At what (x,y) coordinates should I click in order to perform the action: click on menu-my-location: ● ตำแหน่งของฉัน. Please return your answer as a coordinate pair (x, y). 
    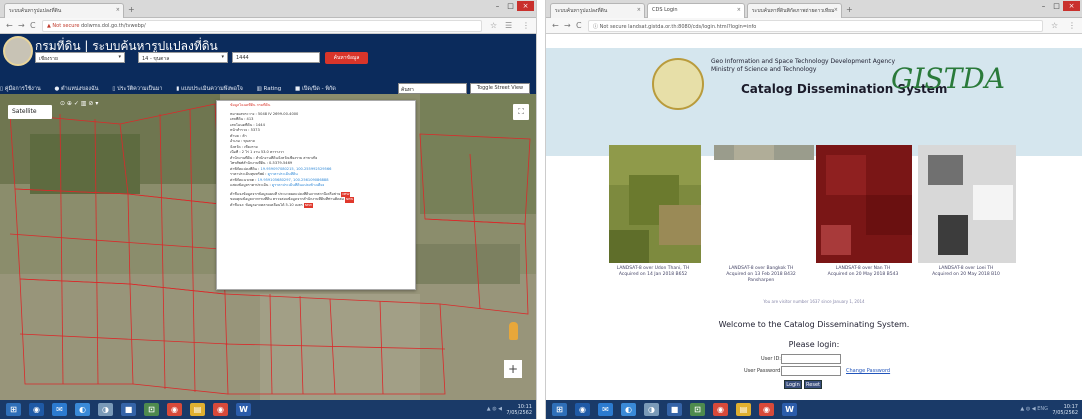
    Looking at the image, I should click on (79, 89).